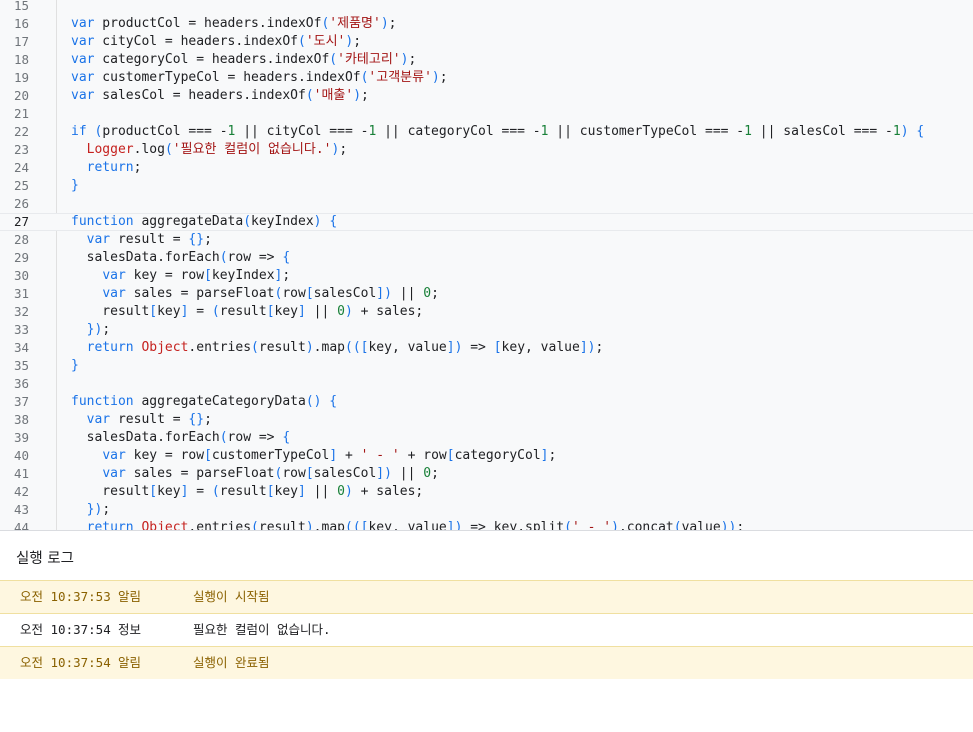  What do you see at coordinates (486, 276) in the screenshot?
I see `code-line: 30 var key = row[keyIndex];` at bounding box center [486, 276].